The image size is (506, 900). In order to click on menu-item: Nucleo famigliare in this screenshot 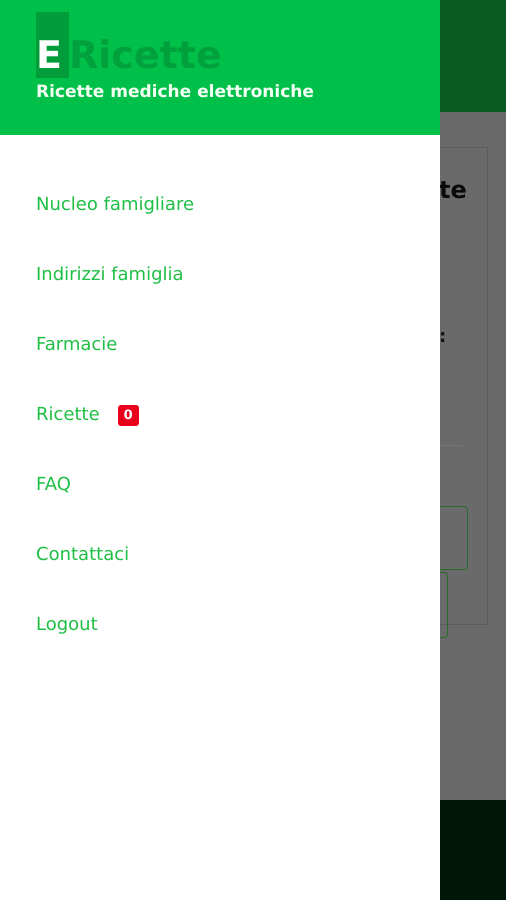, I will do `click(115, 205)`.